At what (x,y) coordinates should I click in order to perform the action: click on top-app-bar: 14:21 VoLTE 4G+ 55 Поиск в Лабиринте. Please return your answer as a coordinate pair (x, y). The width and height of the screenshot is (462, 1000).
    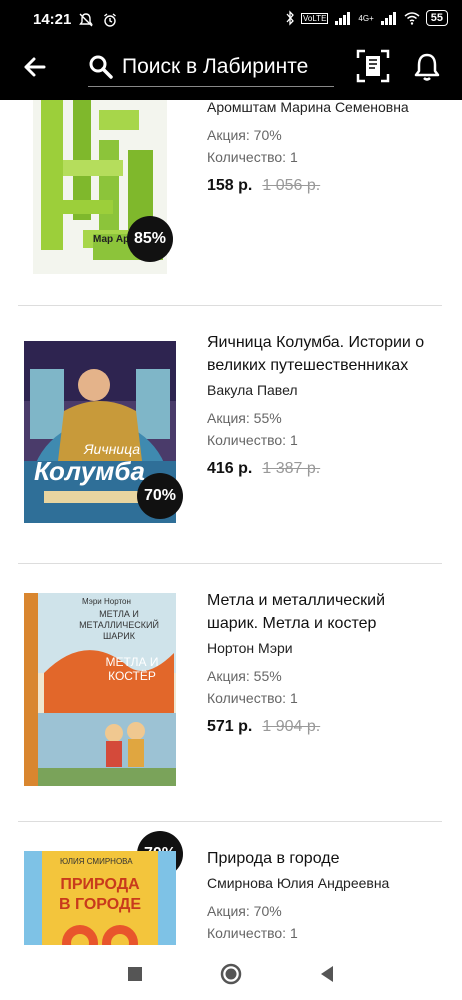
    Looking at the image, I should click on (231, 50).